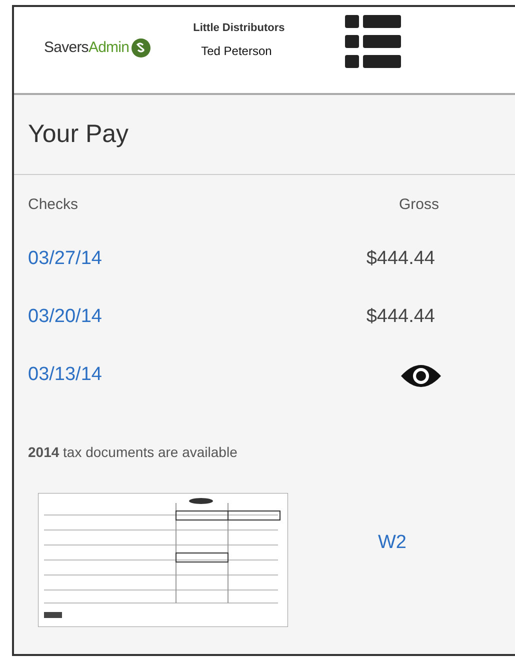 The height and width of the screenshot is (670, 515). Describe the element at coordinates (53, 205) in the screenshot. I see `column-header: Checks` at that location.